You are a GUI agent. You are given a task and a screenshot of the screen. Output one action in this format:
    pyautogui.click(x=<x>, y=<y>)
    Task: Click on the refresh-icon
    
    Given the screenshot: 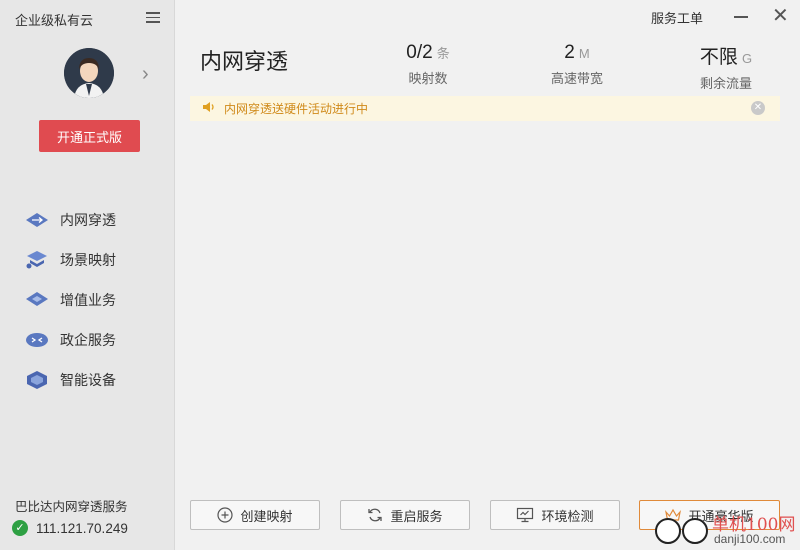 What is the action you would take?
    pyautogui.click(x=375, y=515)
    